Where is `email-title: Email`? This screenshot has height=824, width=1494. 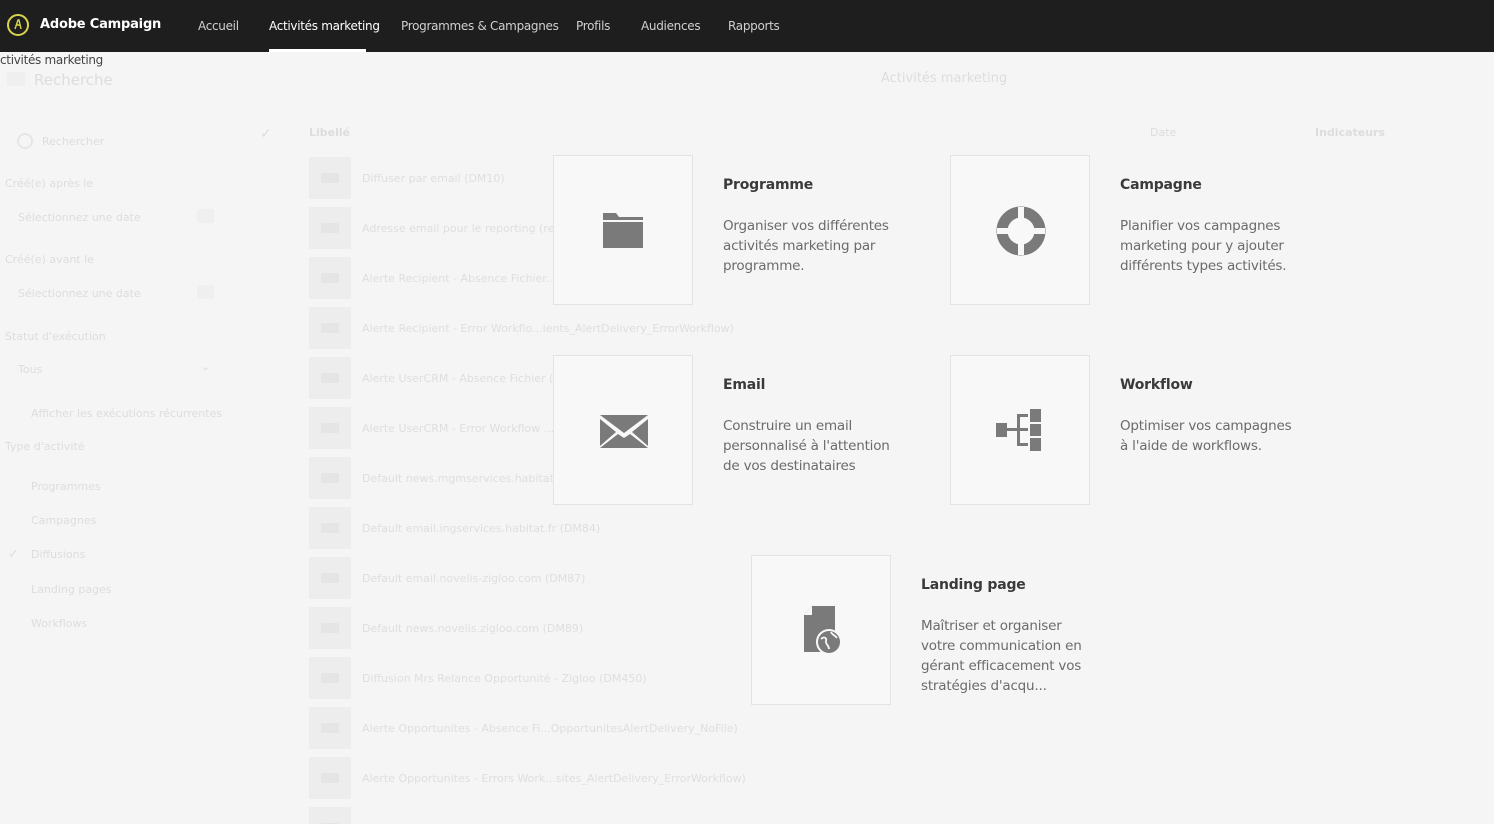 email-title: Email is located at coordinates (744, 385).